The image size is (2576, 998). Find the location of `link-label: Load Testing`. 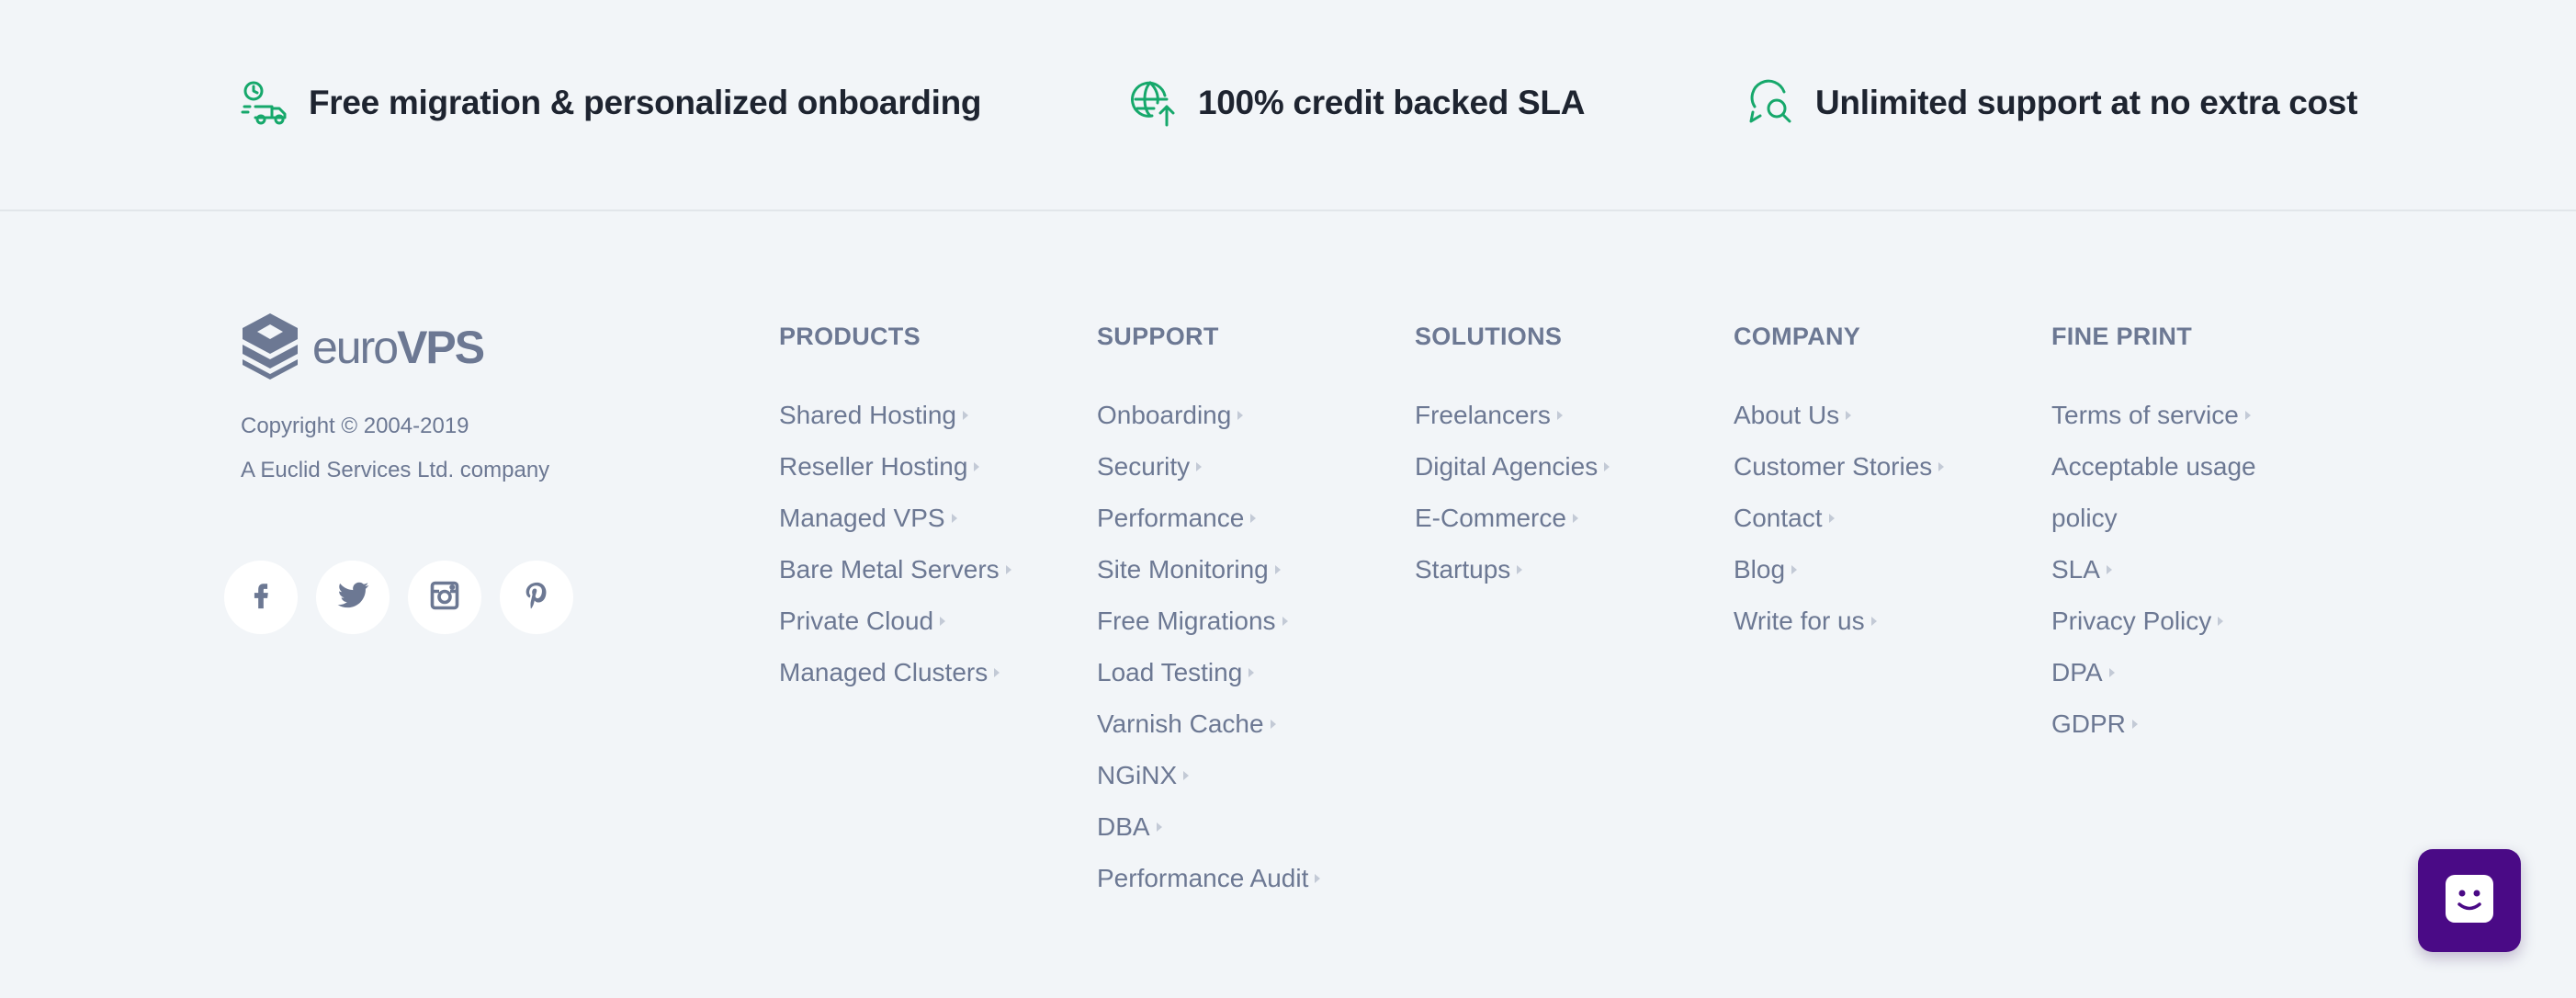

link-label: Load Testing is located at coordinates (1170, 672).